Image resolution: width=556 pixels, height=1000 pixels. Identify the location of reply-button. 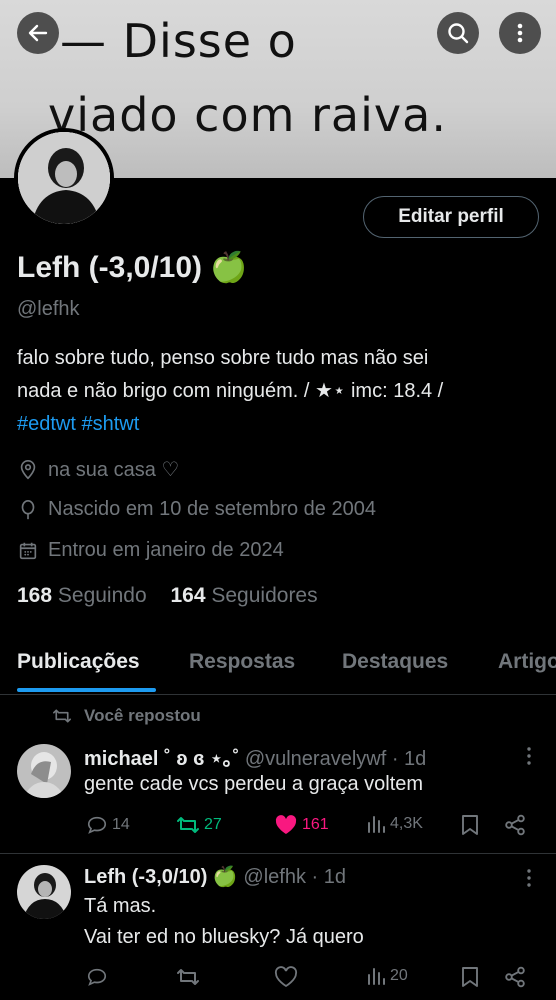
(99, 977).